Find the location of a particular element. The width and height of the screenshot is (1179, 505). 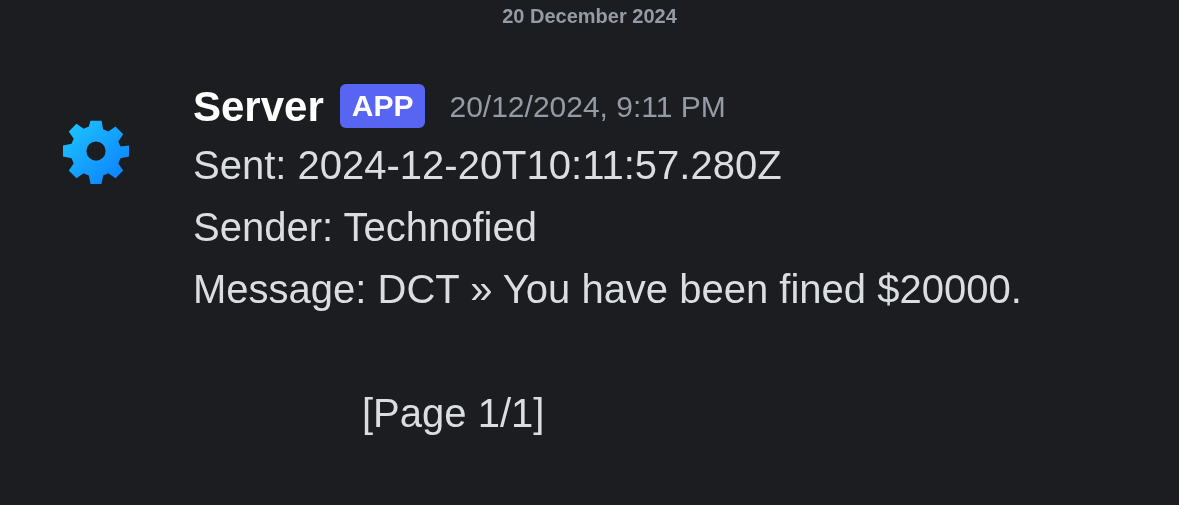

author-name: Server is located at coordinates (258, 106).